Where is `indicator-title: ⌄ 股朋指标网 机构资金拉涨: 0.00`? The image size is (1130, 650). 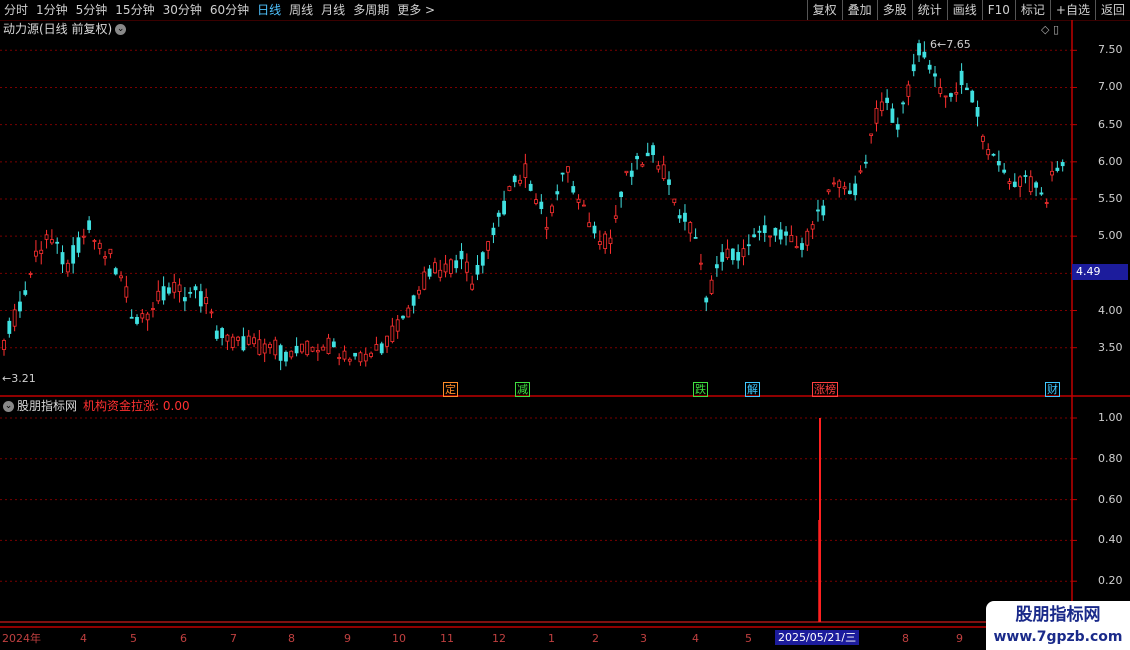 indicator-title: ⌄ 股朋指标网 机构资金拉涨: 0.00 is located at coordinates (96, 406).